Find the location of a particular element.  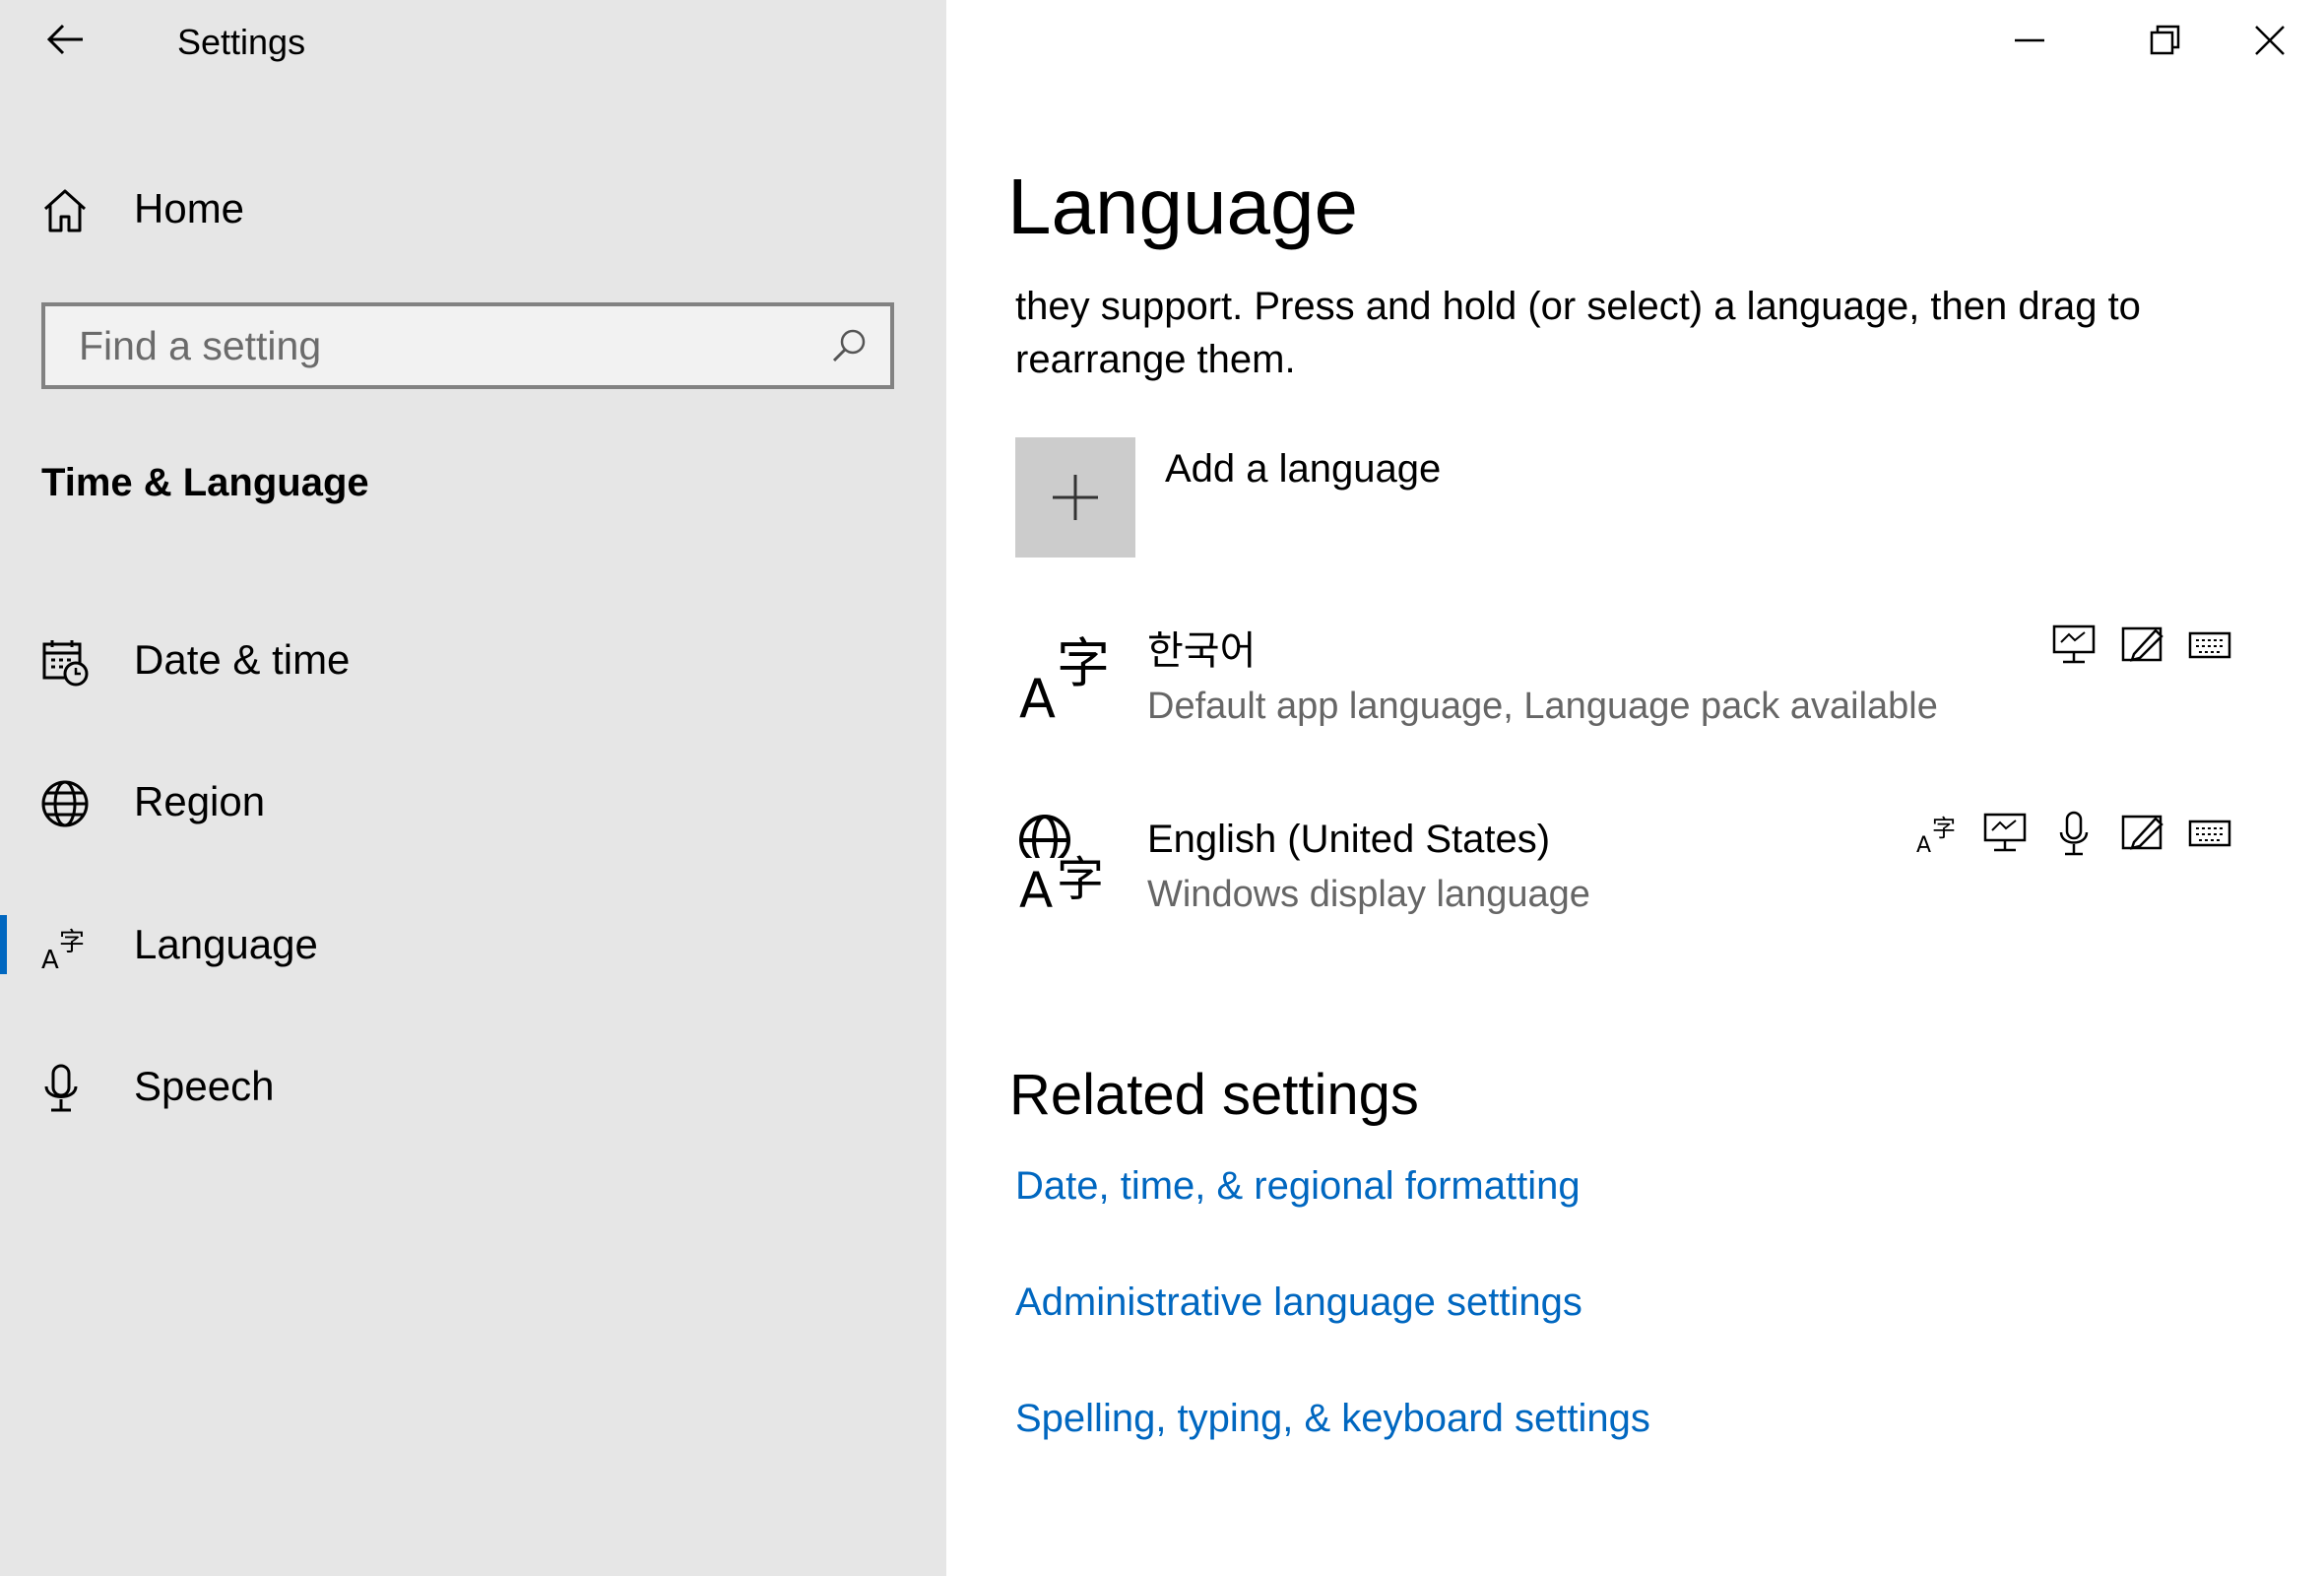

sidebar-item-date-time: Date & time is located at coordinates (473, 660).